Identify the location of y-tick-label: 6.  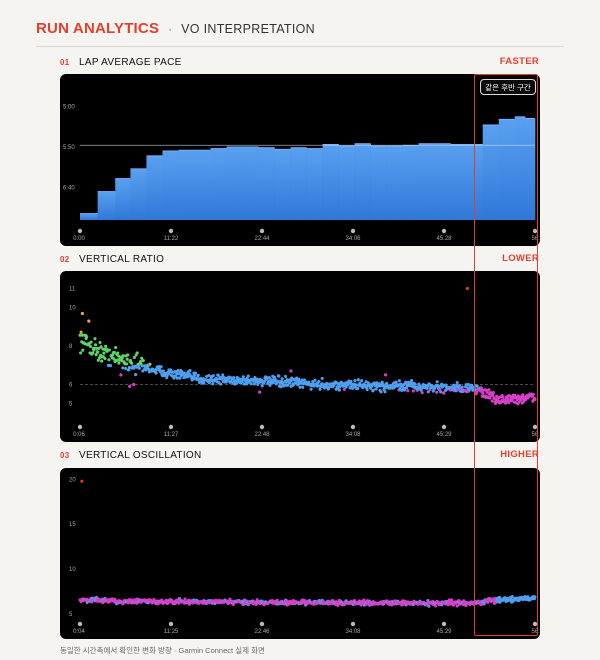
(71, 385).